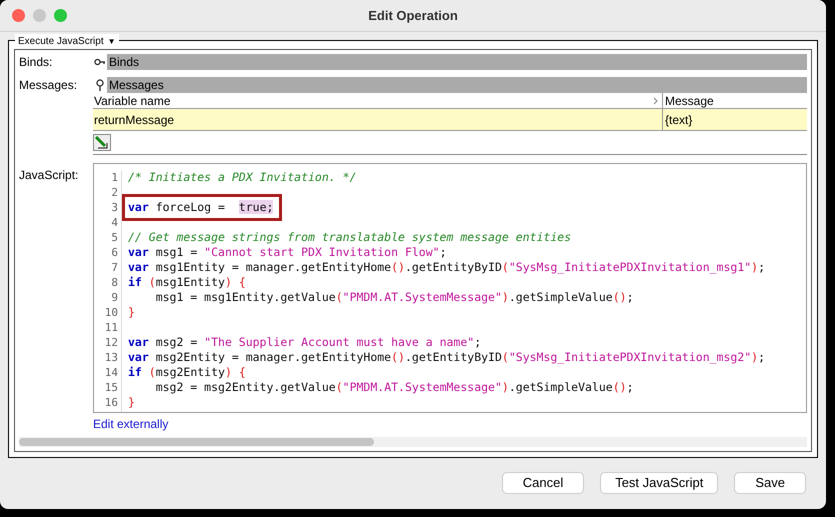  Describe the element at coordinates (111, 342) in the screenshot. I see `line-number: 12` at that location.